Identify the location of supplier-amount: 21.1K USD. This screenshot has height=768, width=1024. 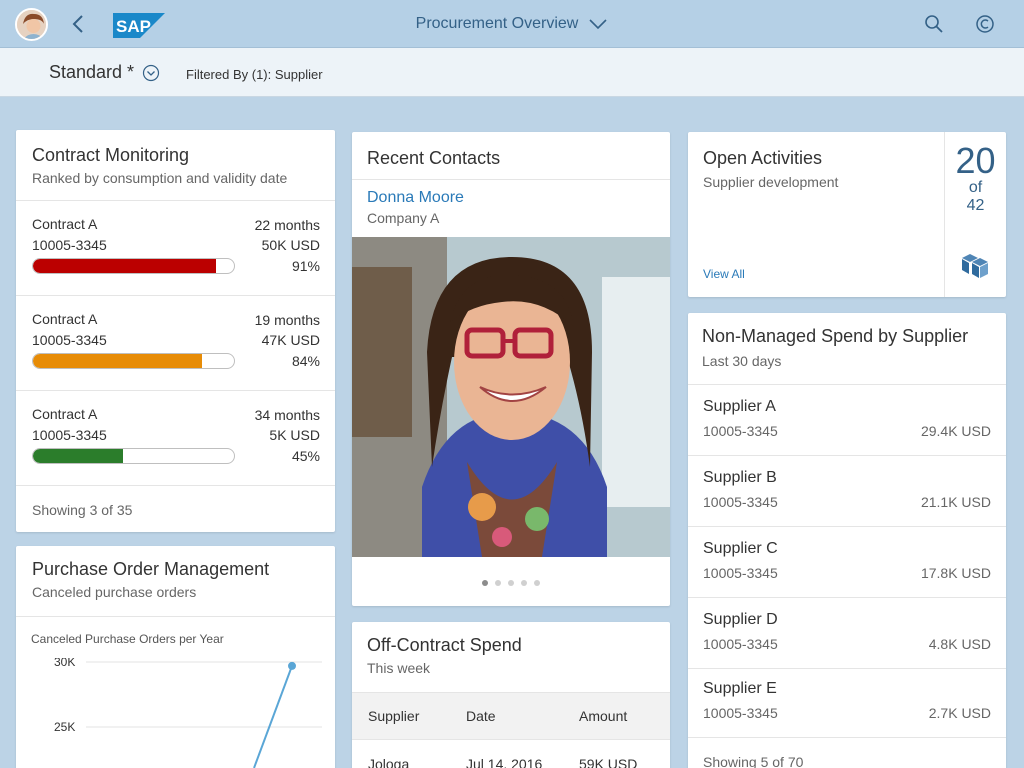
(955, 502).